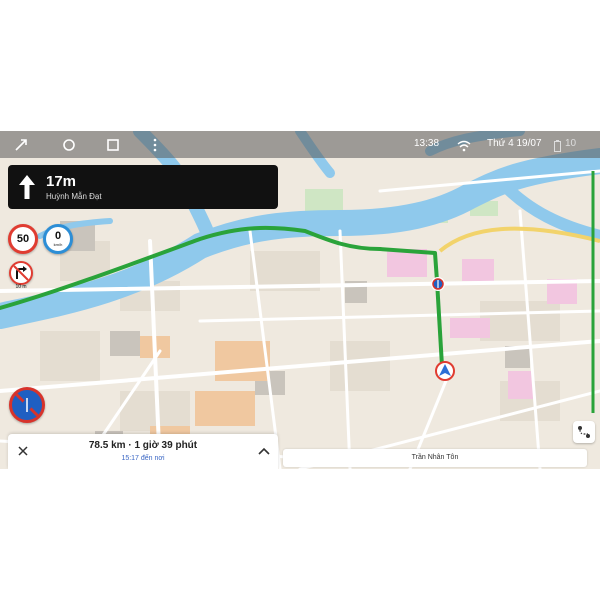 Image resolution: width=600 pixels, height=600 pixels. I want to click on route-options-button, so click(584, 432).